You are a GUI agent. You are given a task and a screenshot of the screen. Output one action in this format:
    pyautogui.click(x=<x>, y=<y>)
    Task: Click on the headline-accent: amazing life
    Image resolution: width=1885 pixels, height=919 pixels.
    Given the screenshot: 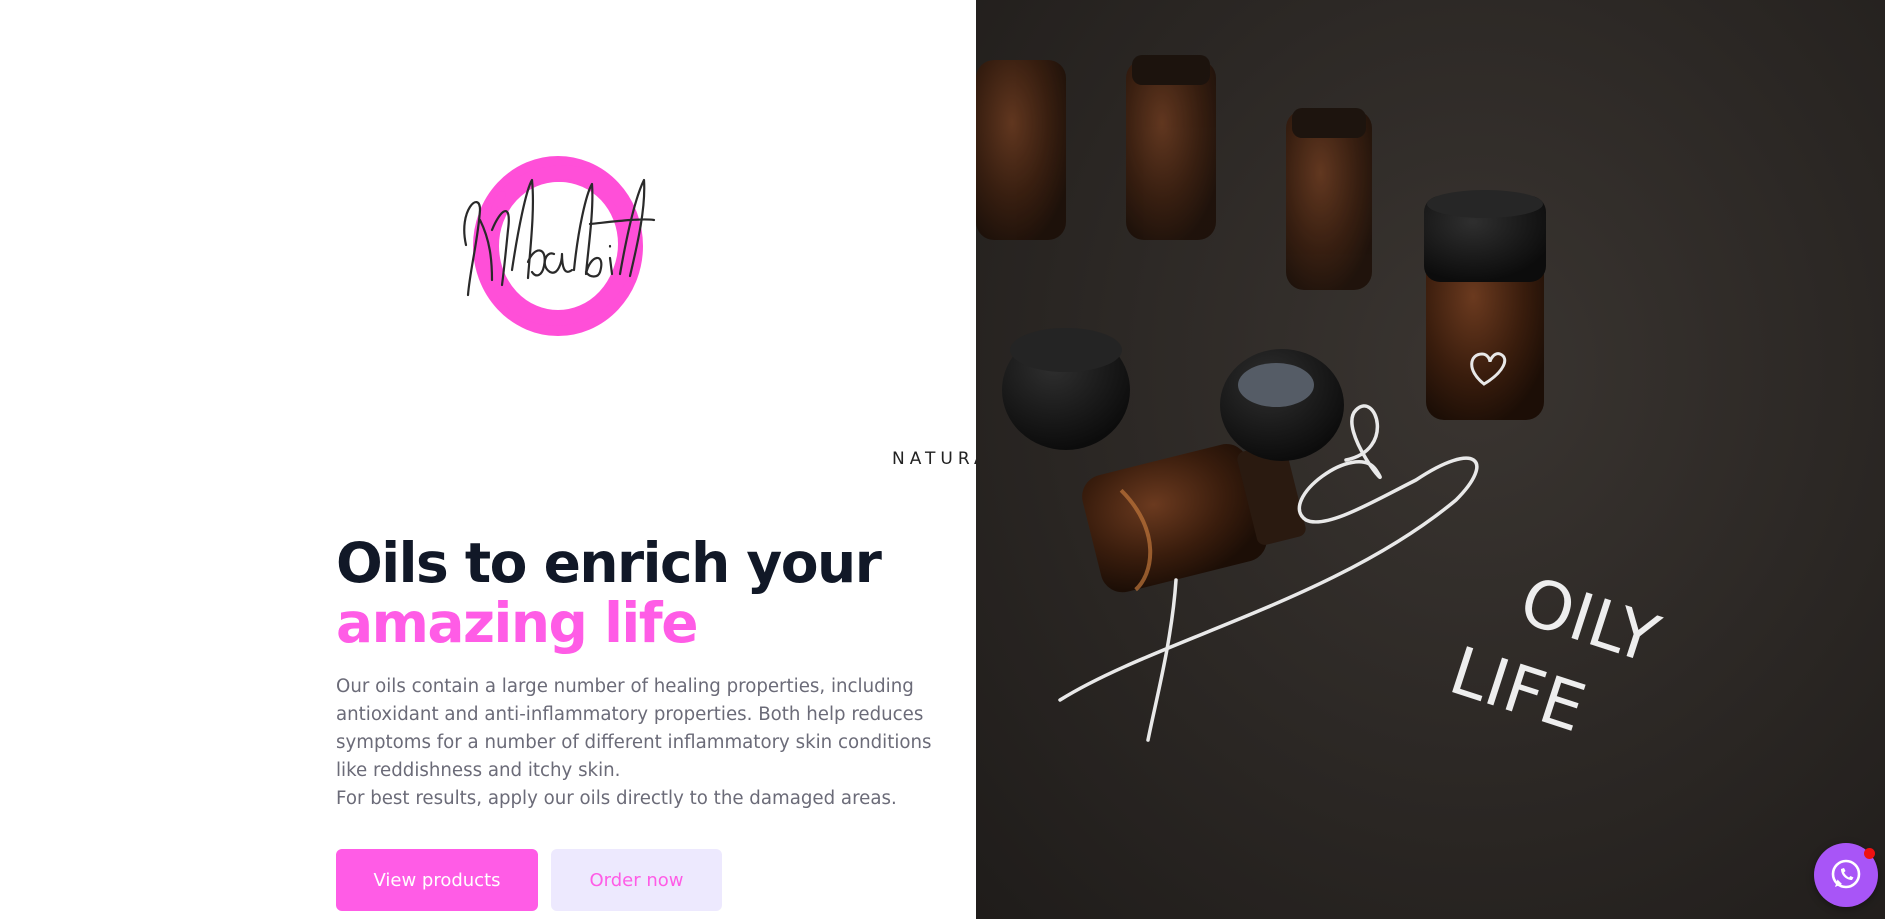 What is the action you would take?
    pyautogui.click(x=517, y=623)
    